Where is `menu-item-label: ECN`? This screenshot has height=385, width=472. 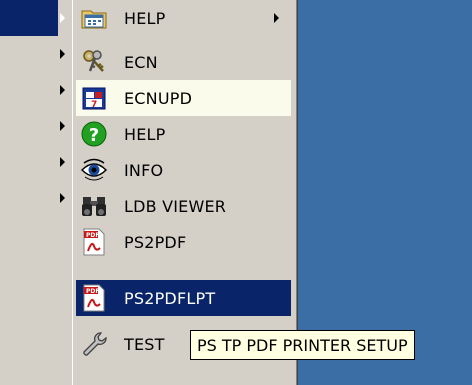
menu-item-label: ECN is located at coordinates (141, 62).